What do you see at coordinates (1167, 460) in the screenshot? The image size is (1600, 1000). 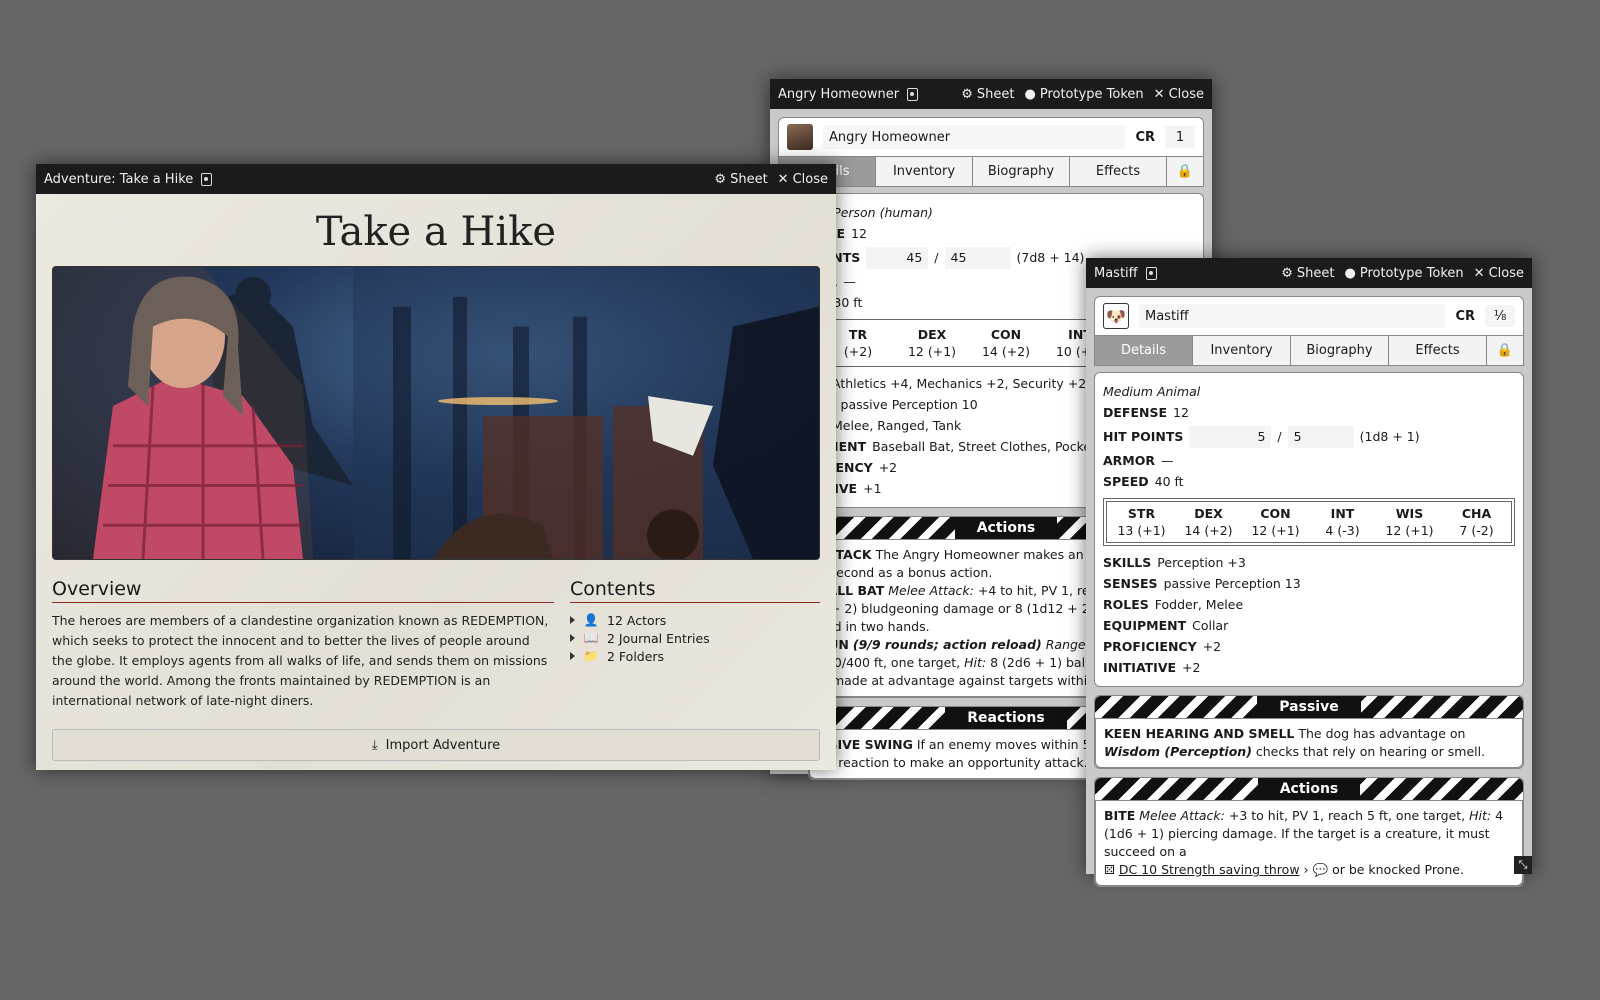 I see `armor-value: —` at bounding box center [1167, 460].